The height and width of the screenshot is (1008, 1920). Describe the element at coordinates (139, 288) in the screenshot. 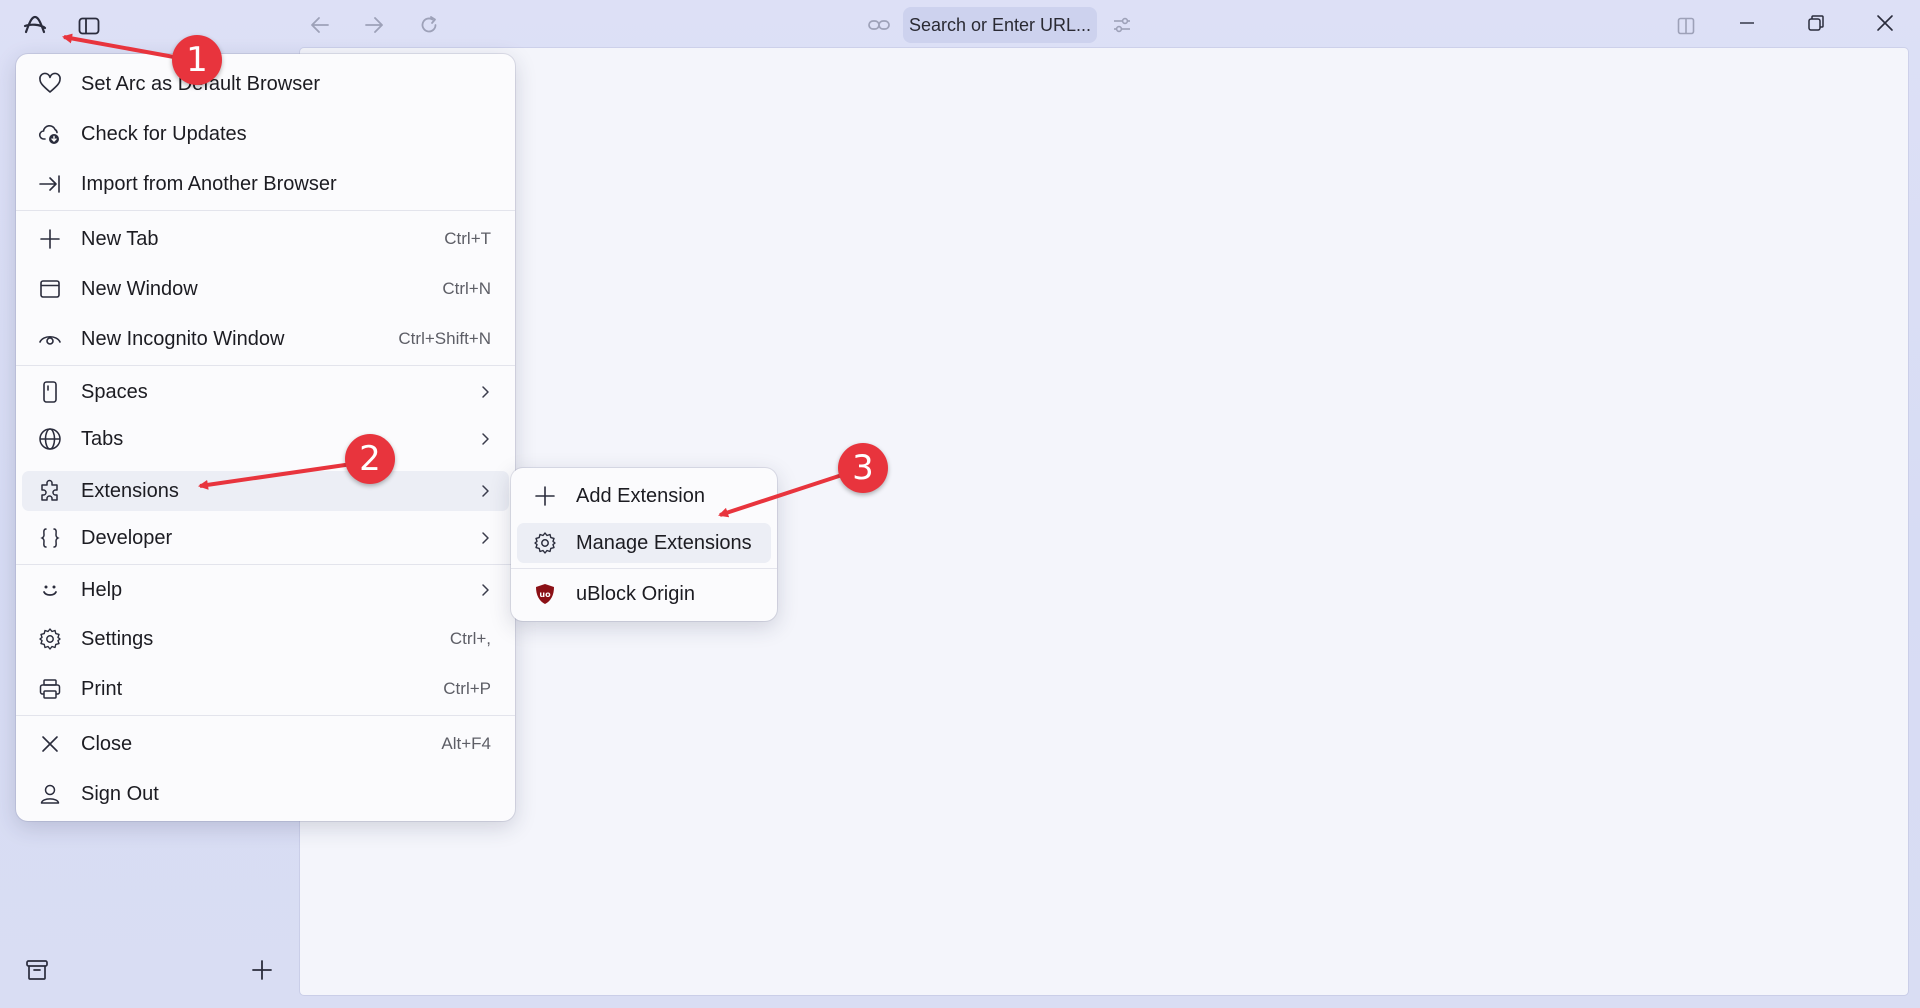

I see `menu-item-label: New Window` at that location.